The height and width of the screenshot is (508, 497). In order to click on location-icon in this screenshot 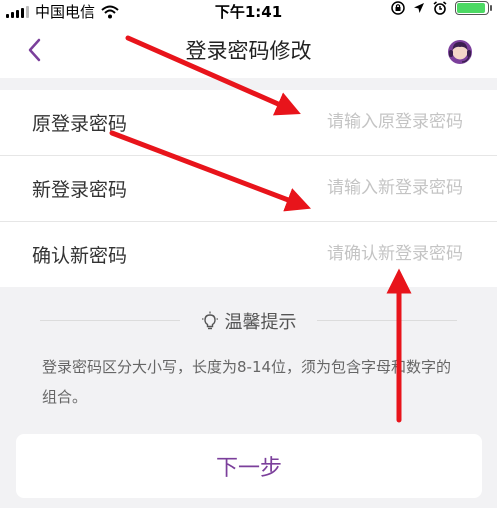, I will do `click(419, 8)`.